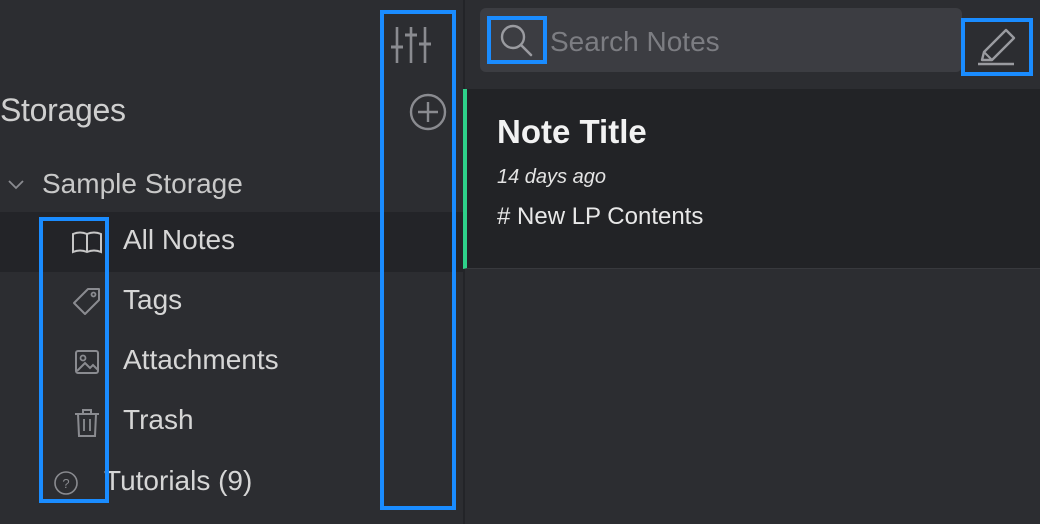 The image size is (1040, 524). I want to click on storage-row: Sample Storage, so click(190, 184).